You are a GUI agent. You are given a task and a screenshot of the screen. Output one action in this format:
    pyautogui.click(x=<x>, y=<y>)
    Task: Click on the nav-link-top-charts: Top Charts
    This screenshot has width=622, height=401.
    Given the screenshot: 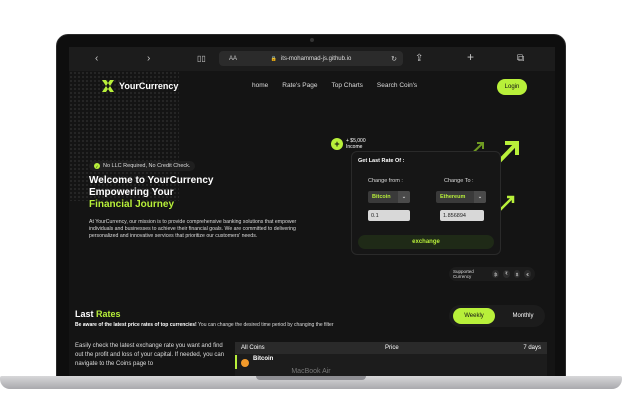 What is the action you would take?
    pyautogui.click(x=346, y=85)
    